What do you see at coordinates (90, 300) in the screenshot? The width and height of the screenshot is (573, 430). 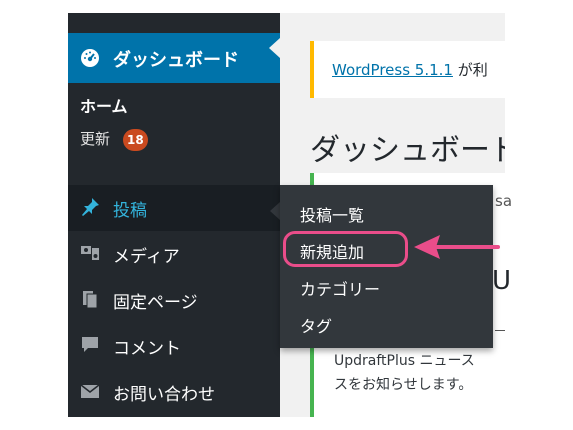 I see `pages-icon` at bounding box center [90, 300].